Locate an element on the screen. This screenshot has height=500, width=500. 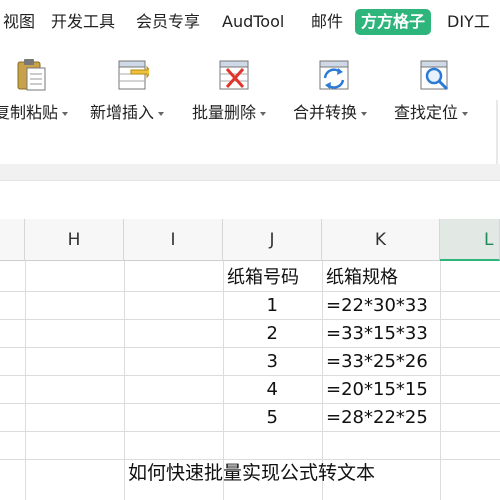
column-header-i: I is located at coordinates (173, 240).